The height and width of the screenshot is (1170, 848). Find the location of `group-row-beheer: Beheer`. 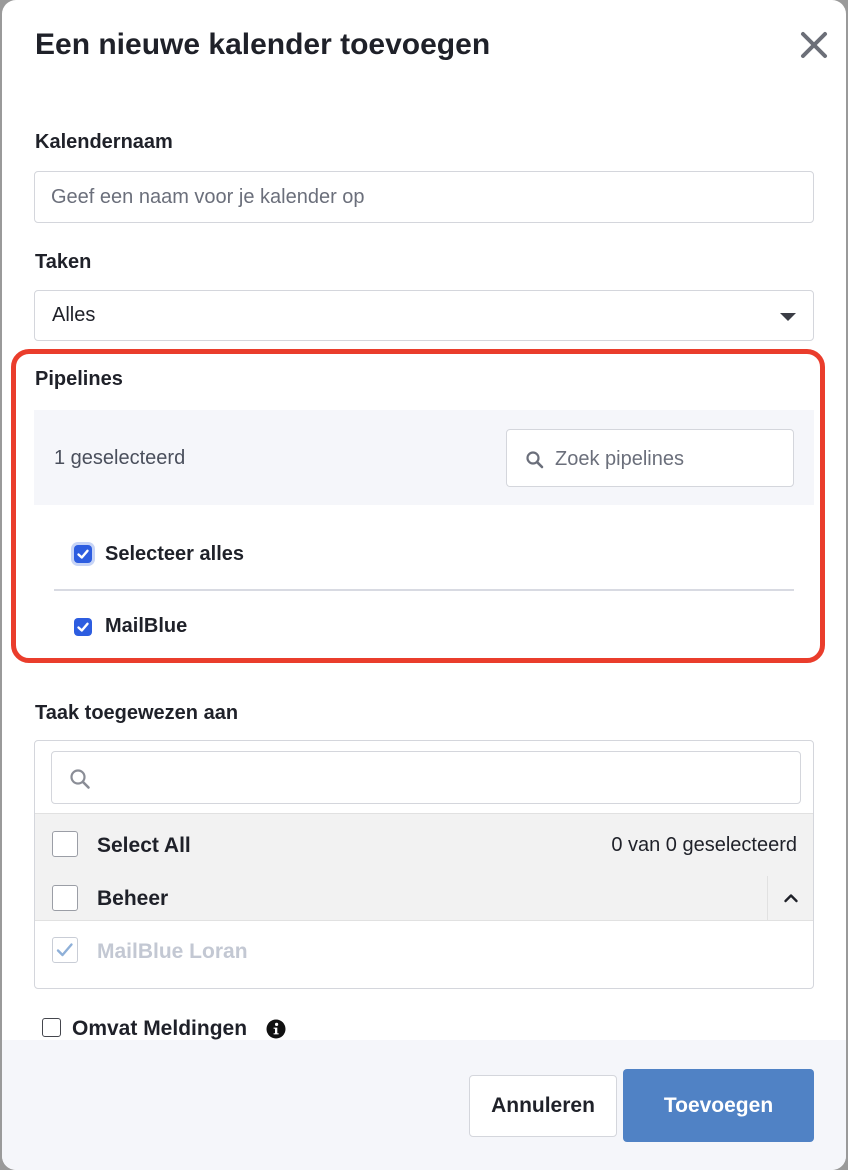

group-row-beheer: Beheer is located at coordinates (424, 898).